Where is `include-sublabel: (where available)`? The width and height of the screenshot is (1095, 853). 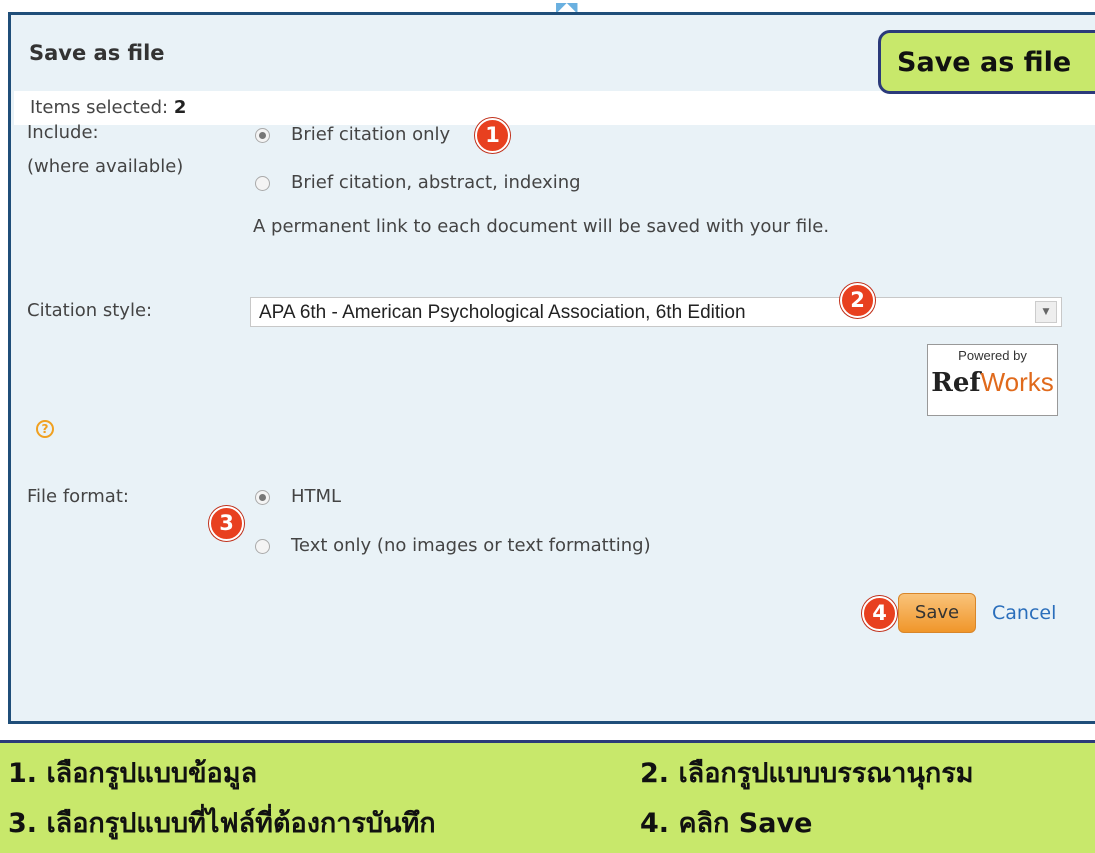 include-sublabel: (where available) is located at coordinates (105, 166).